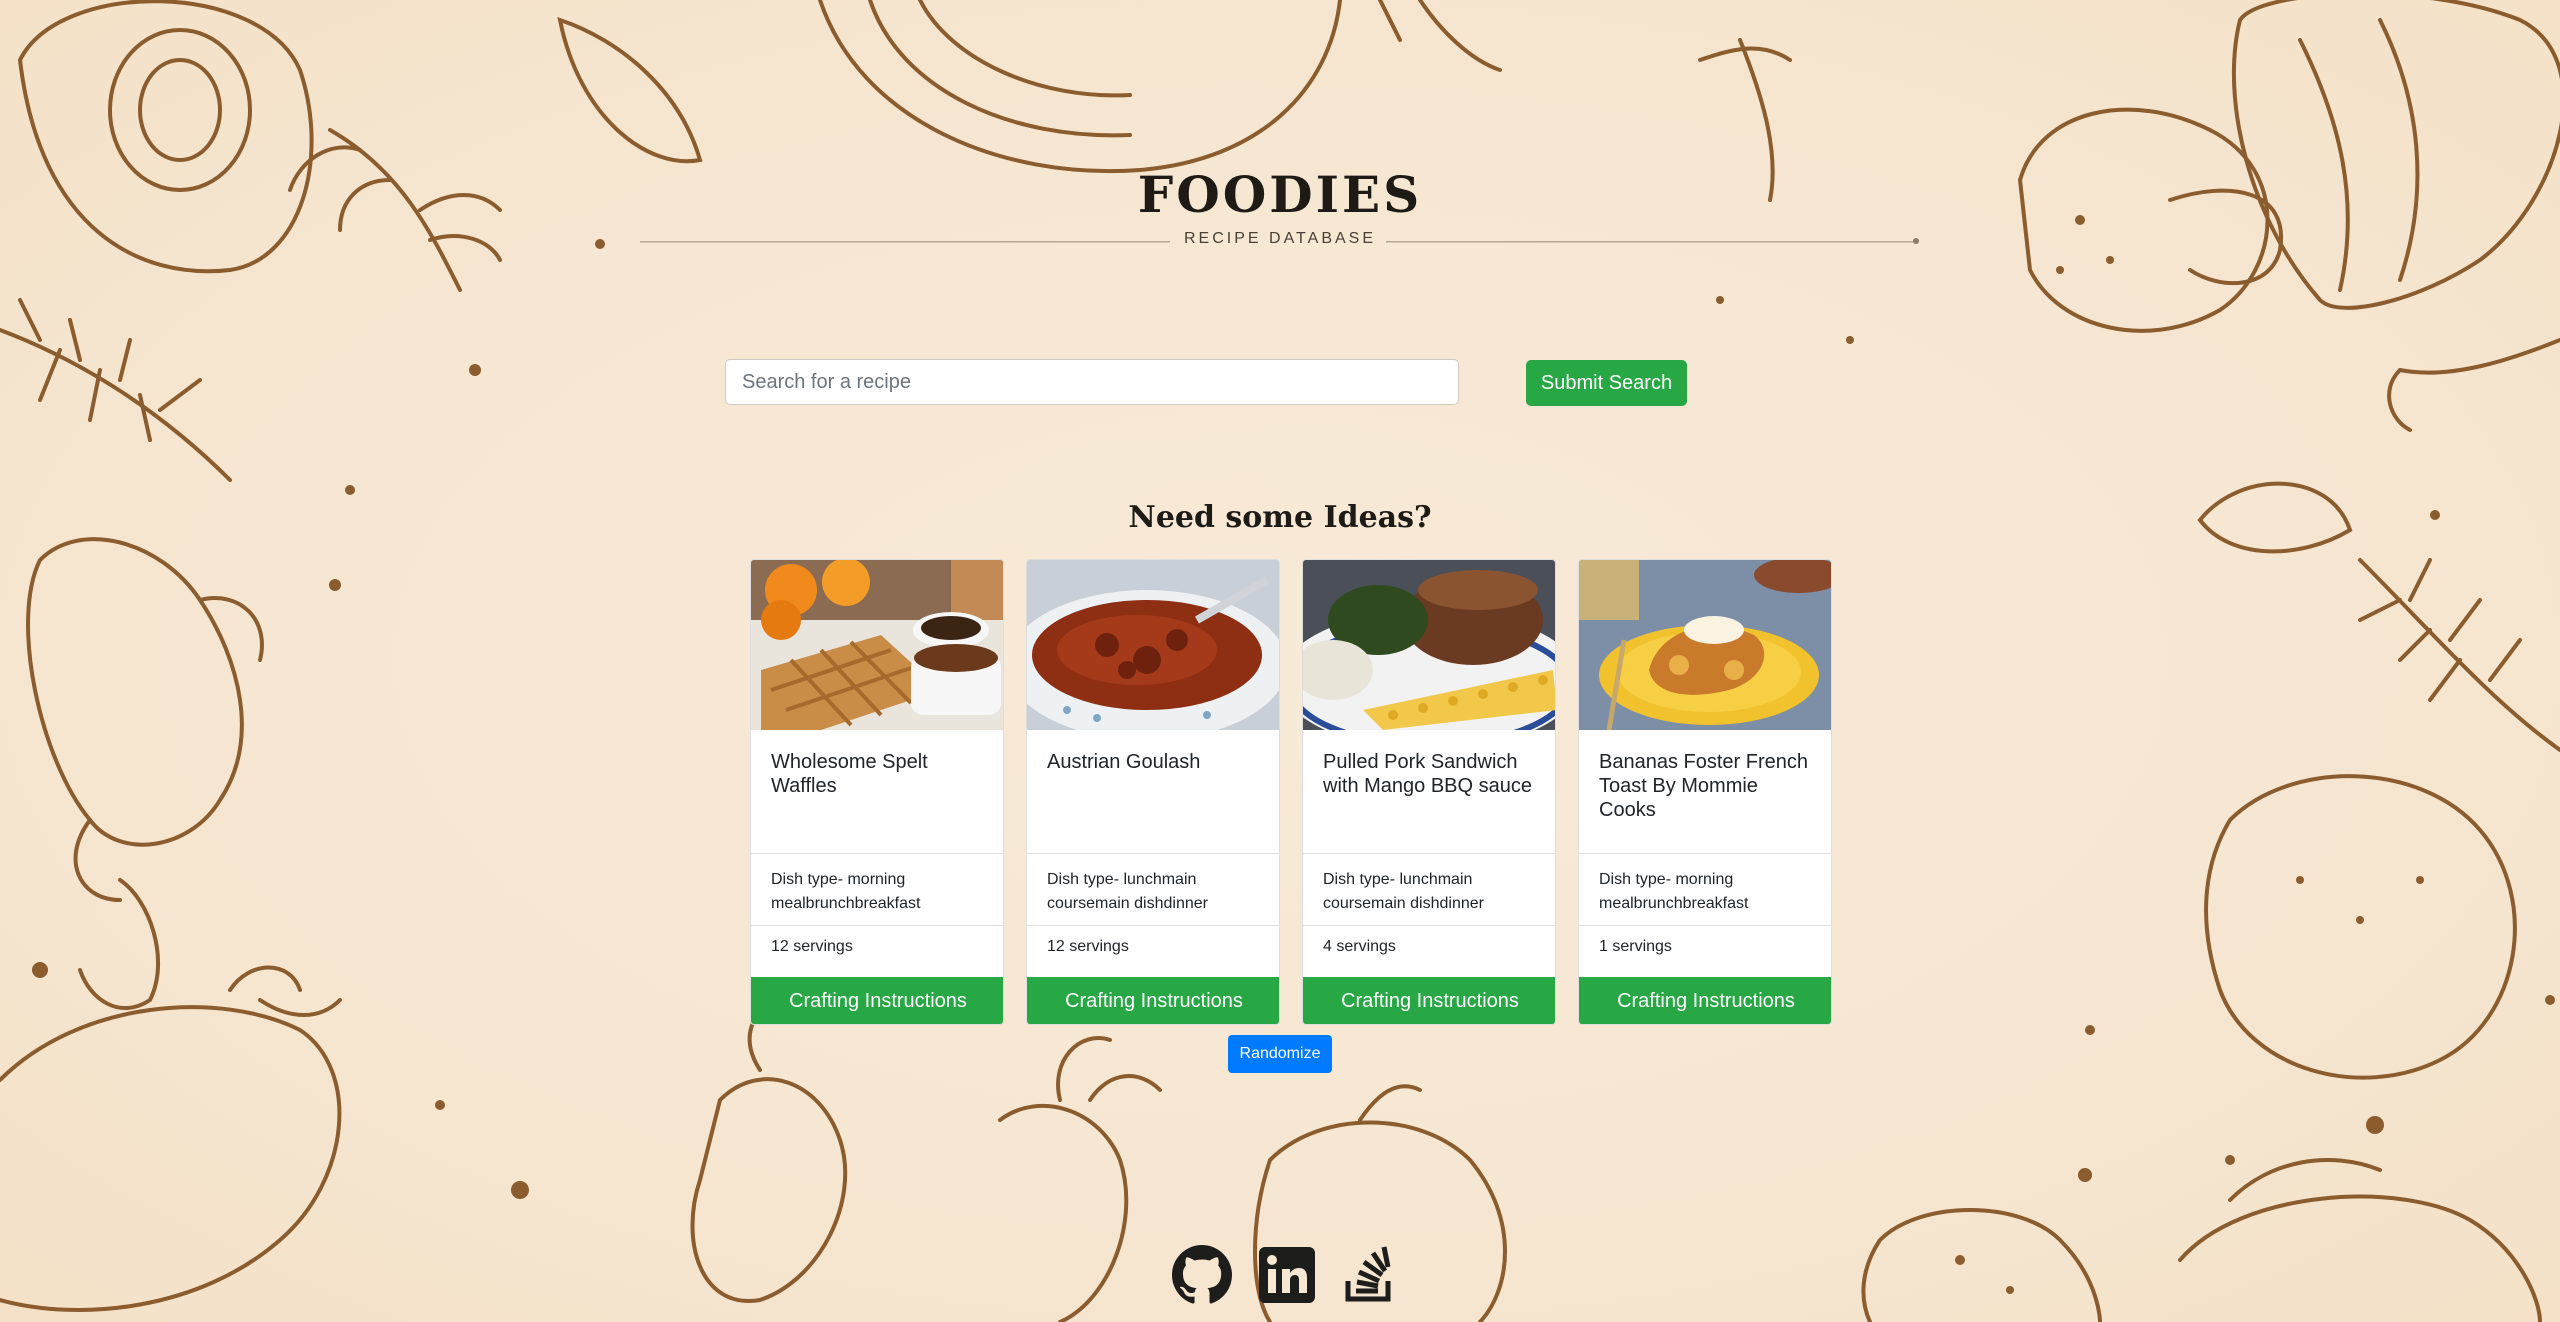  Describe the element at coordinates (1280, 517) in the screenshot. I see `ideas-heading: Need some Ideas?` at that location.